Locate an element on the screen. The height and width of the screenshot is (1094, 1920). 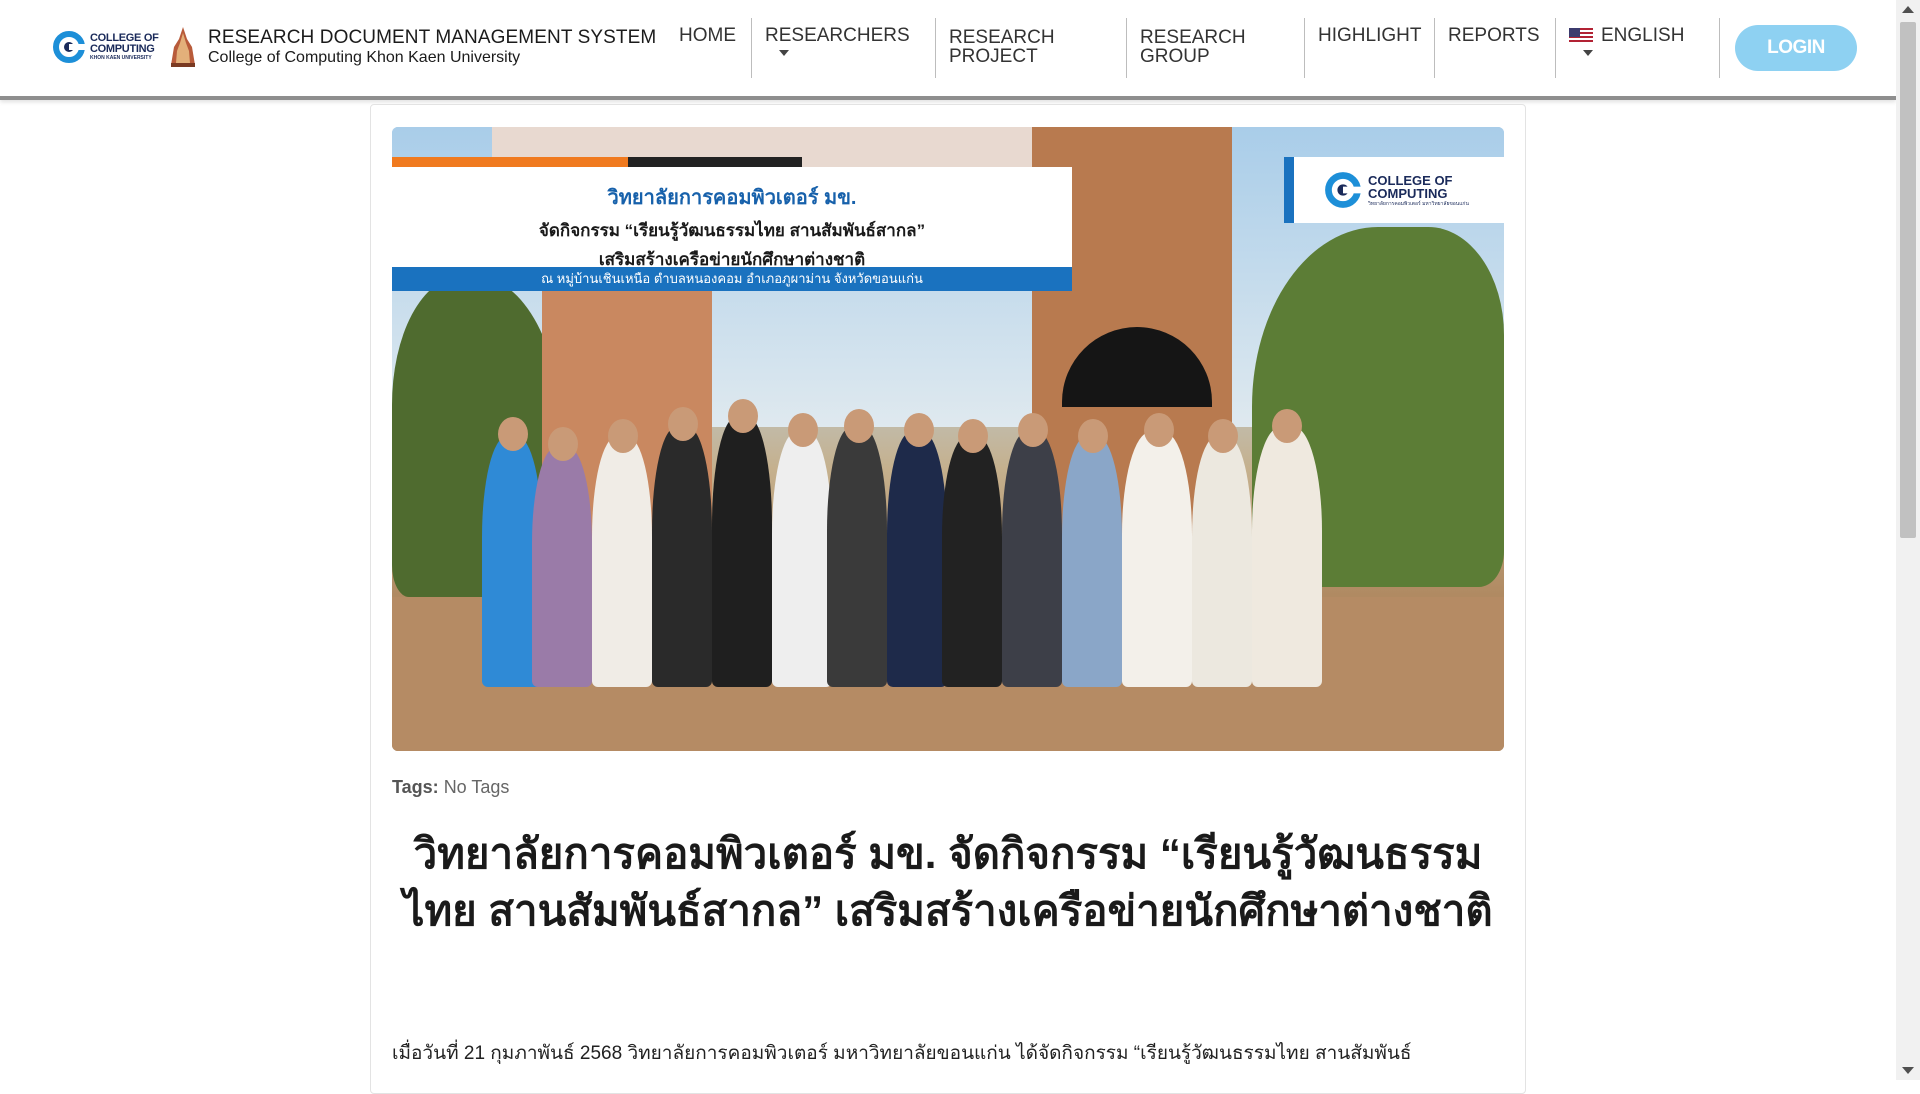
nav-research-project-label: RESEARCH PROJECT is located at coordinates (1002, 47).